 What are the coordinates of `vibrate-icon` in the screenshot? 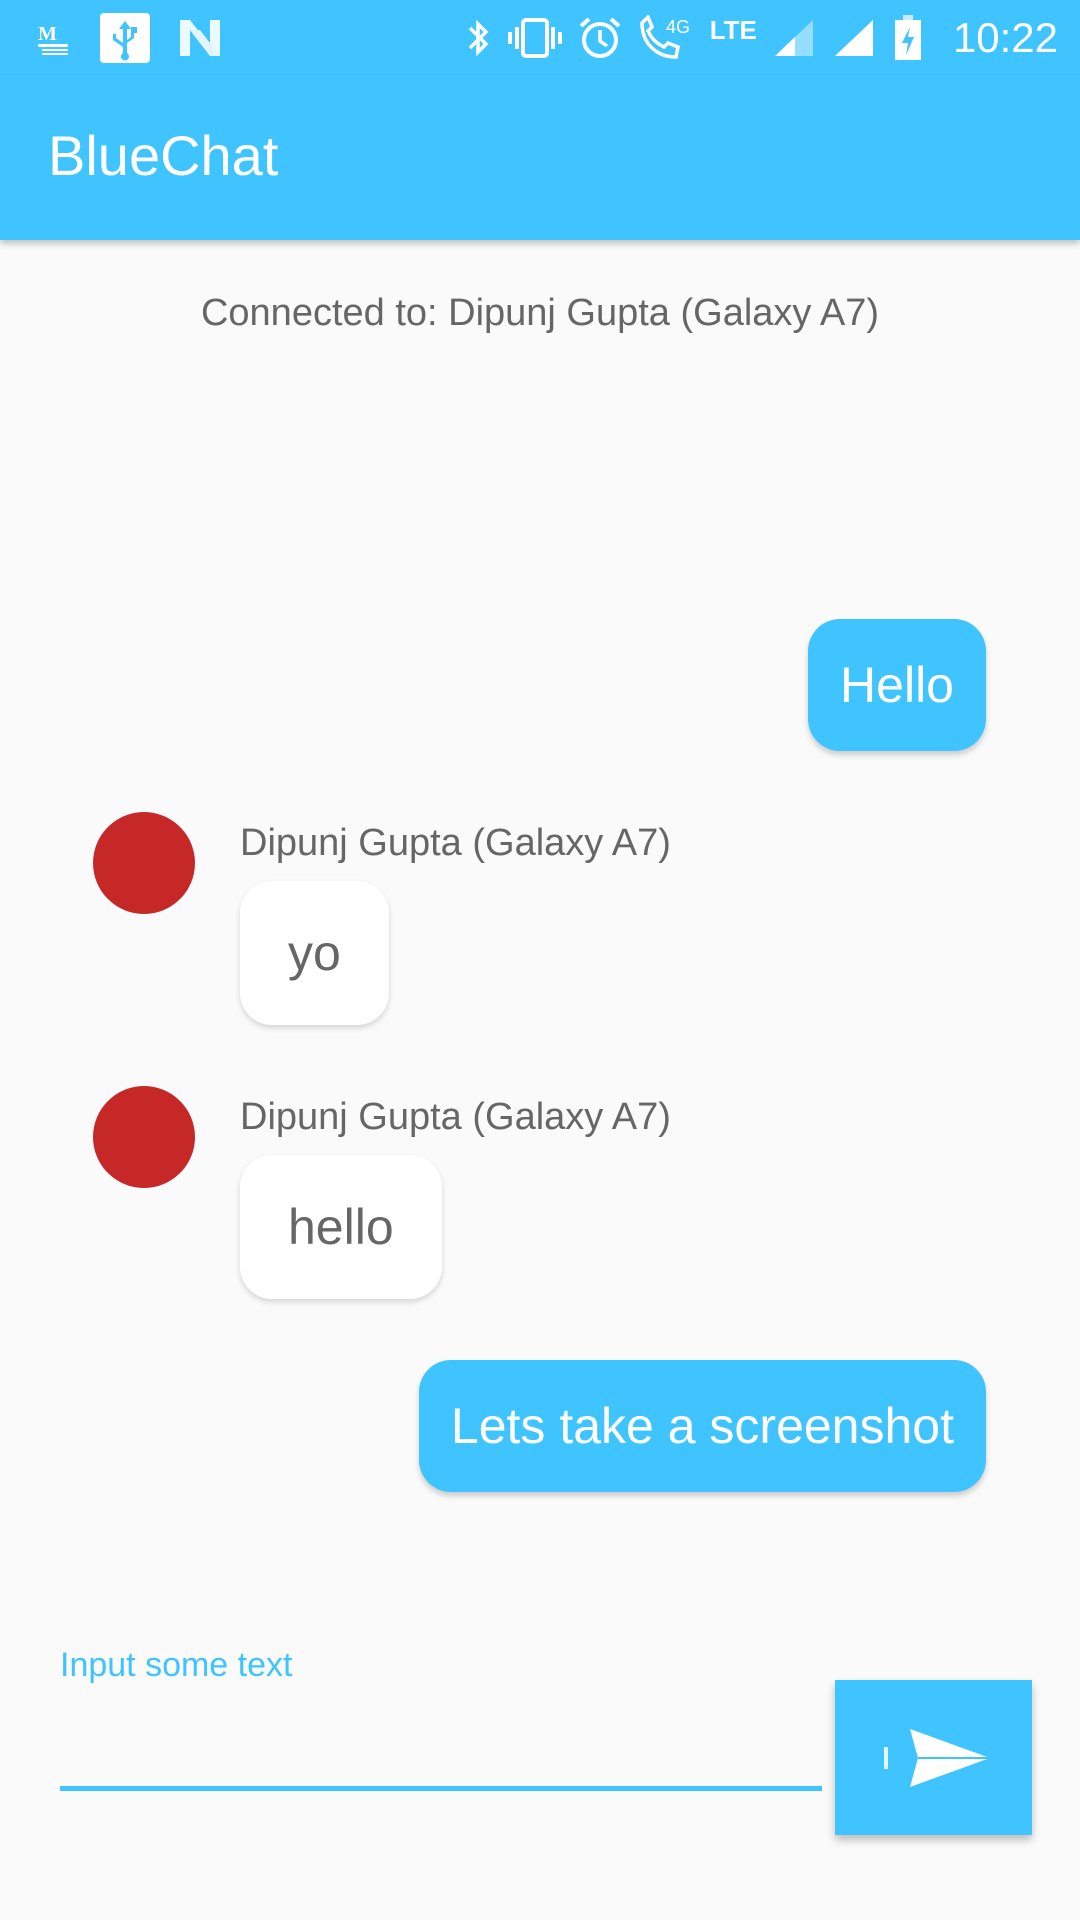 It's located at (534, 38).